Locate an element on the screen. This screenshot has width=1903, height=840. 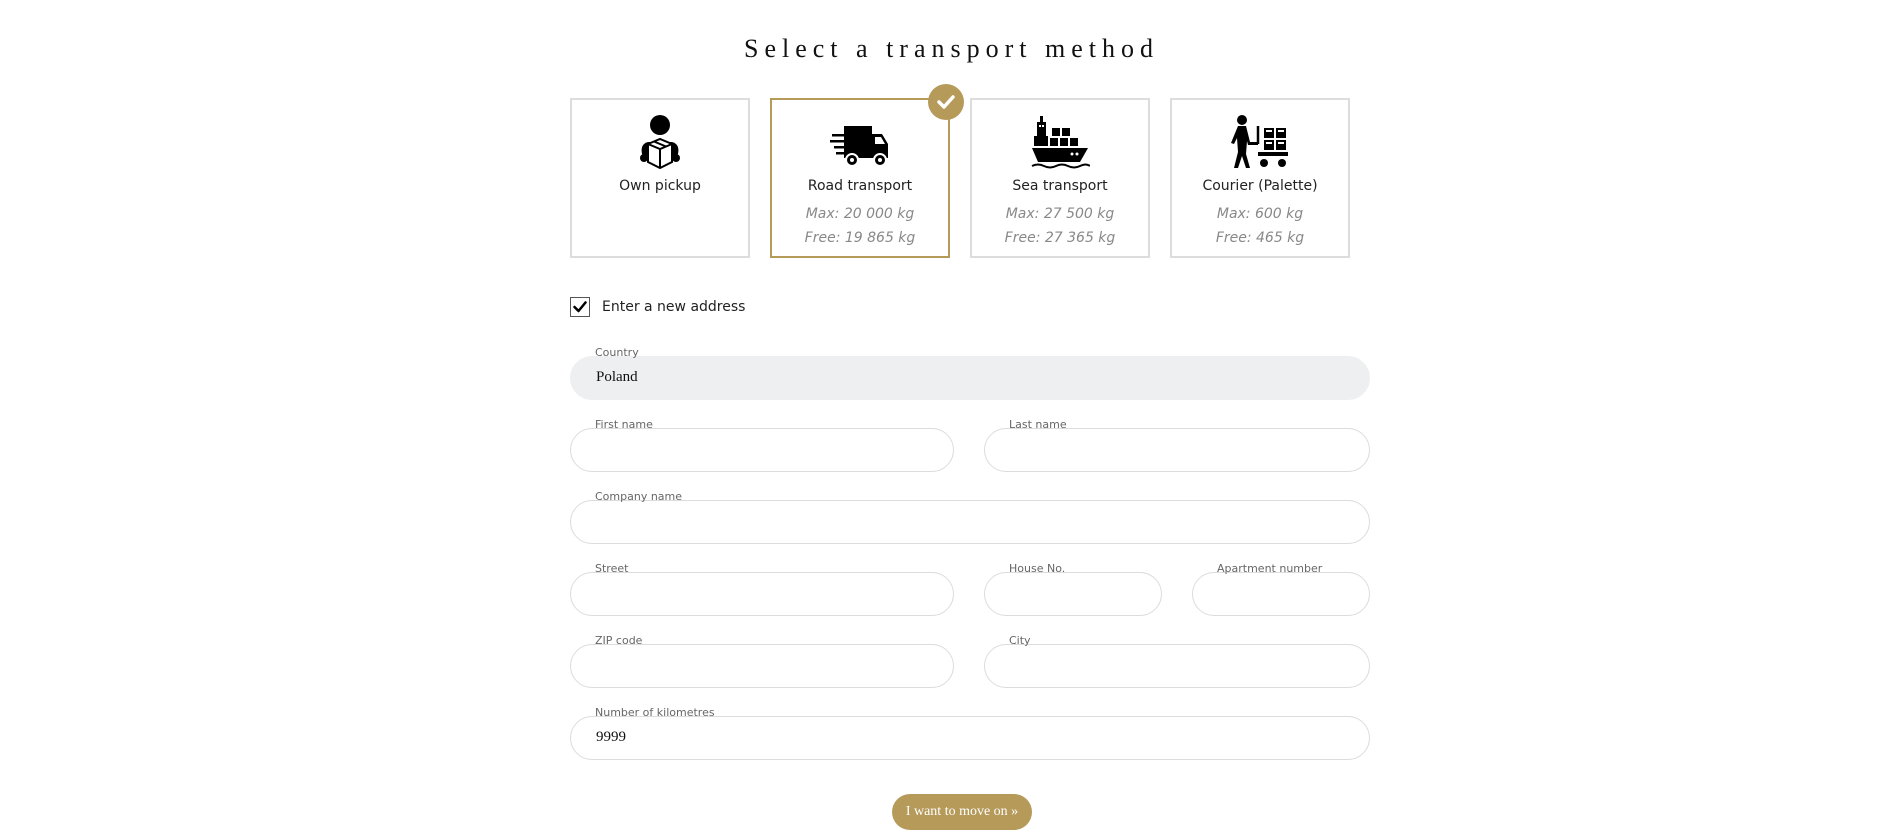
cargo-ship-icon is located at coordinates (1060, 142).